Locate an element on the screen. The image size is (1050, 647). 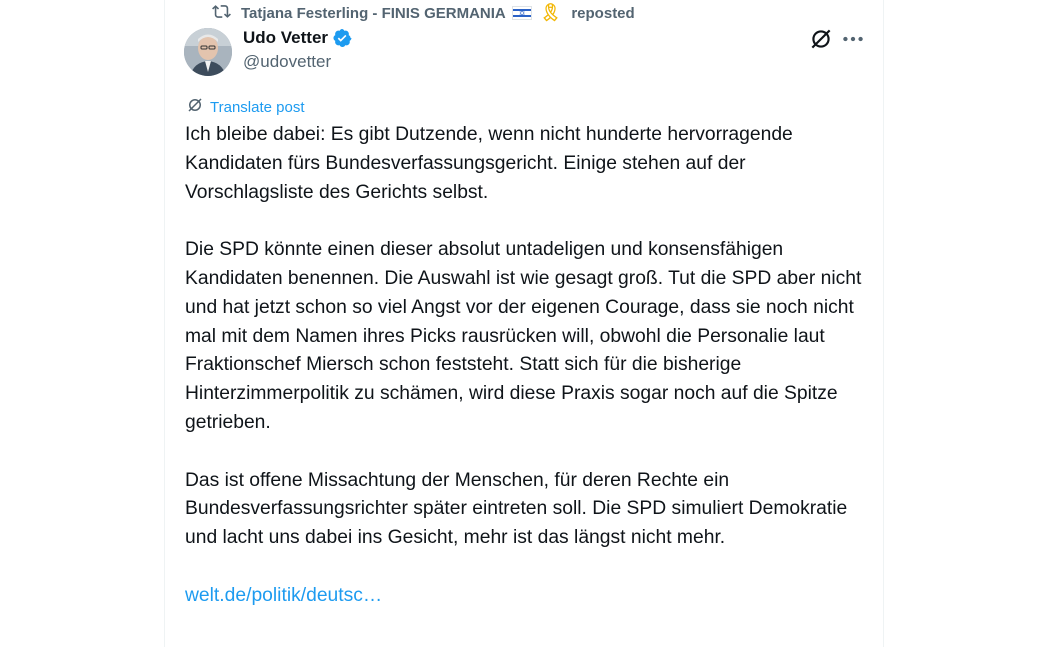
reposted-label: reposted is located at coordinates (603, 13).